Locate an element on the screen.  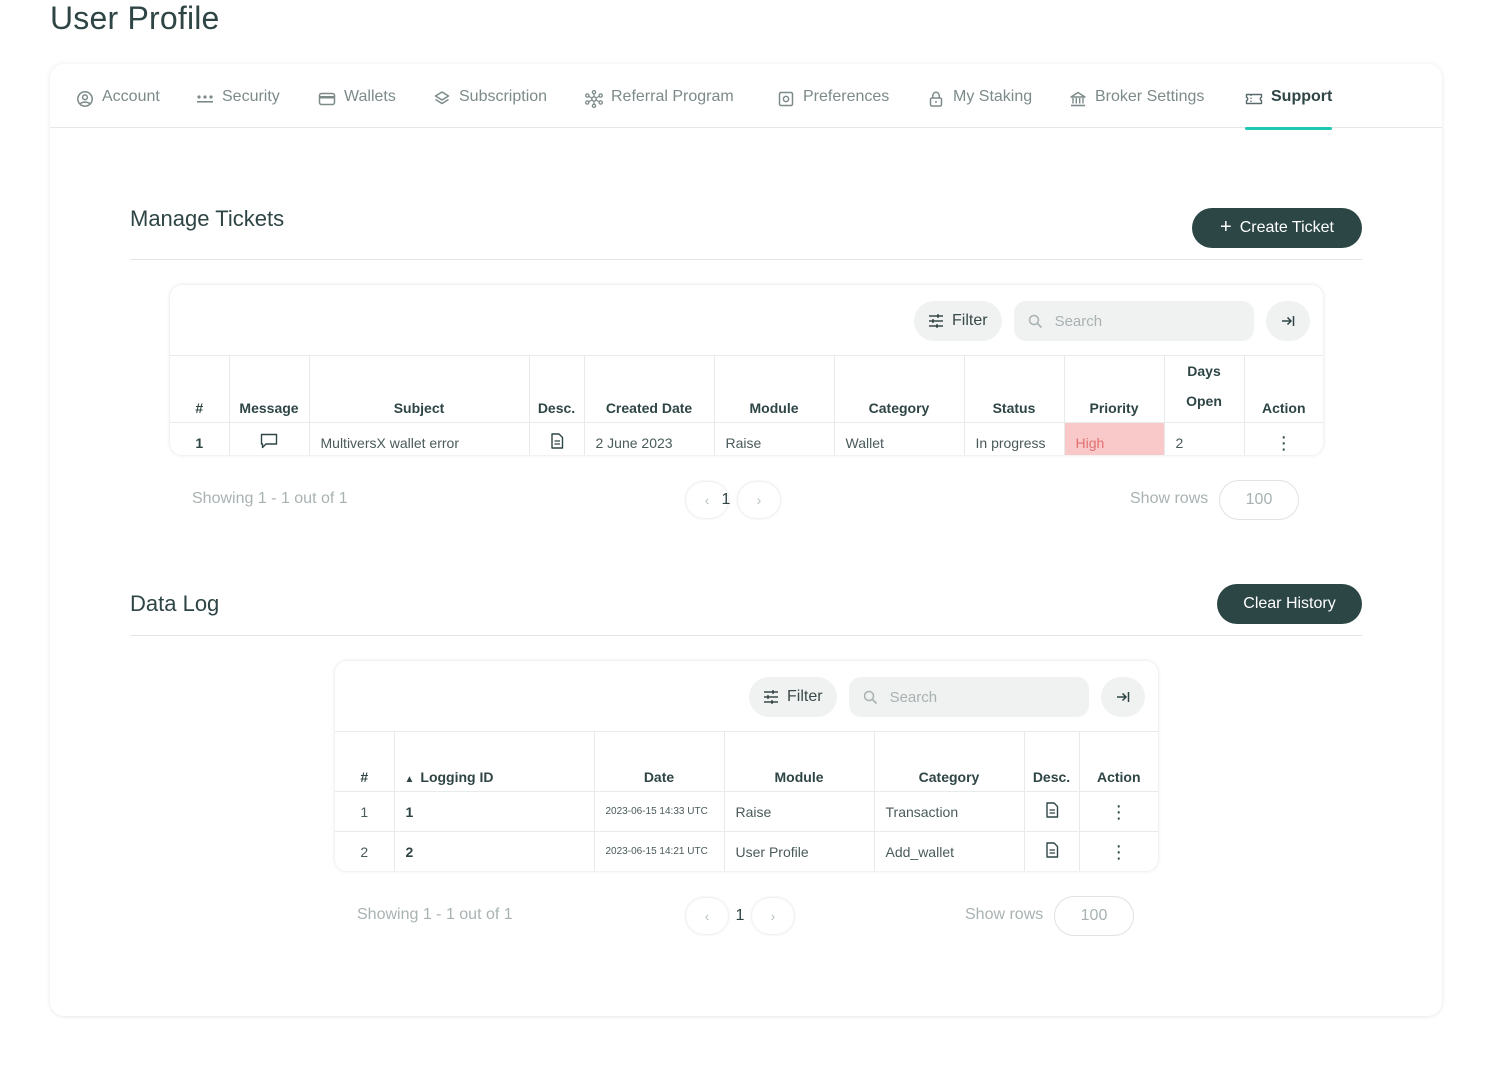
show-rows-label: Show rows is located at coordinates (1004, 914).